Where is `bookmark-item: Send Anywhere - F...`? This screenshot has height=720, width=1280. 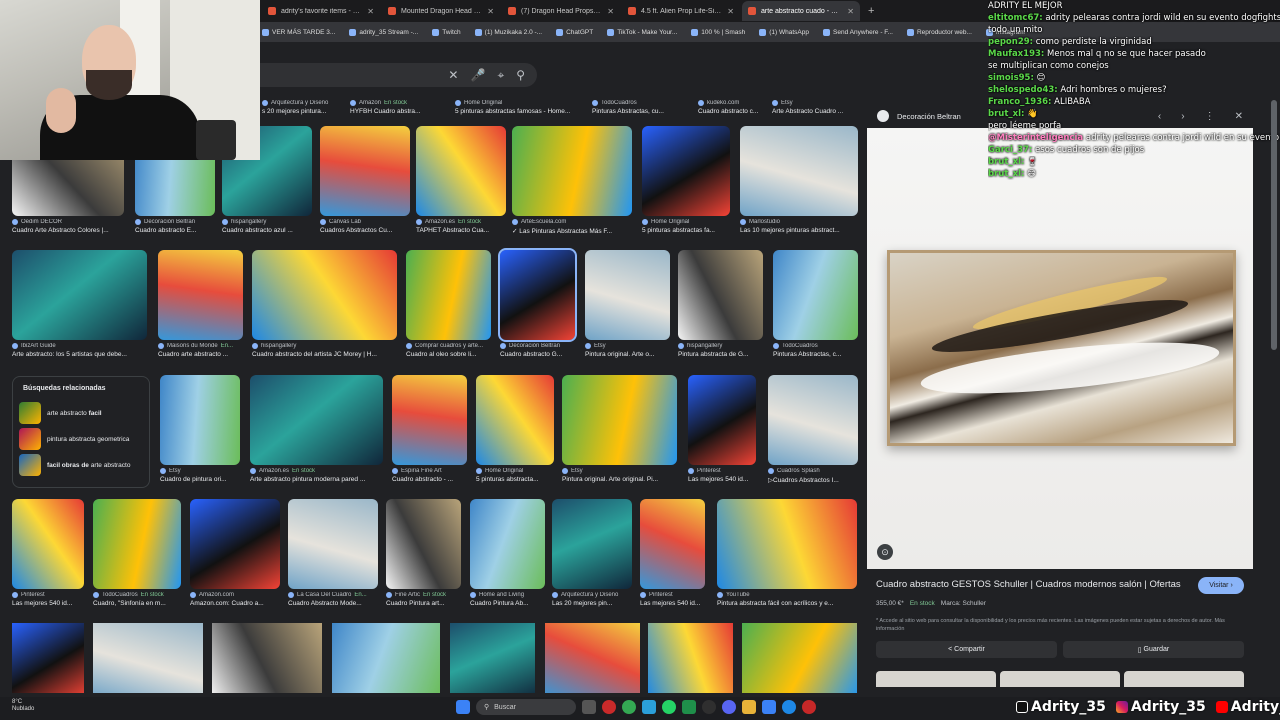
bookmark-item: Send Anywhere - F... is located at coordinates (858, 32).